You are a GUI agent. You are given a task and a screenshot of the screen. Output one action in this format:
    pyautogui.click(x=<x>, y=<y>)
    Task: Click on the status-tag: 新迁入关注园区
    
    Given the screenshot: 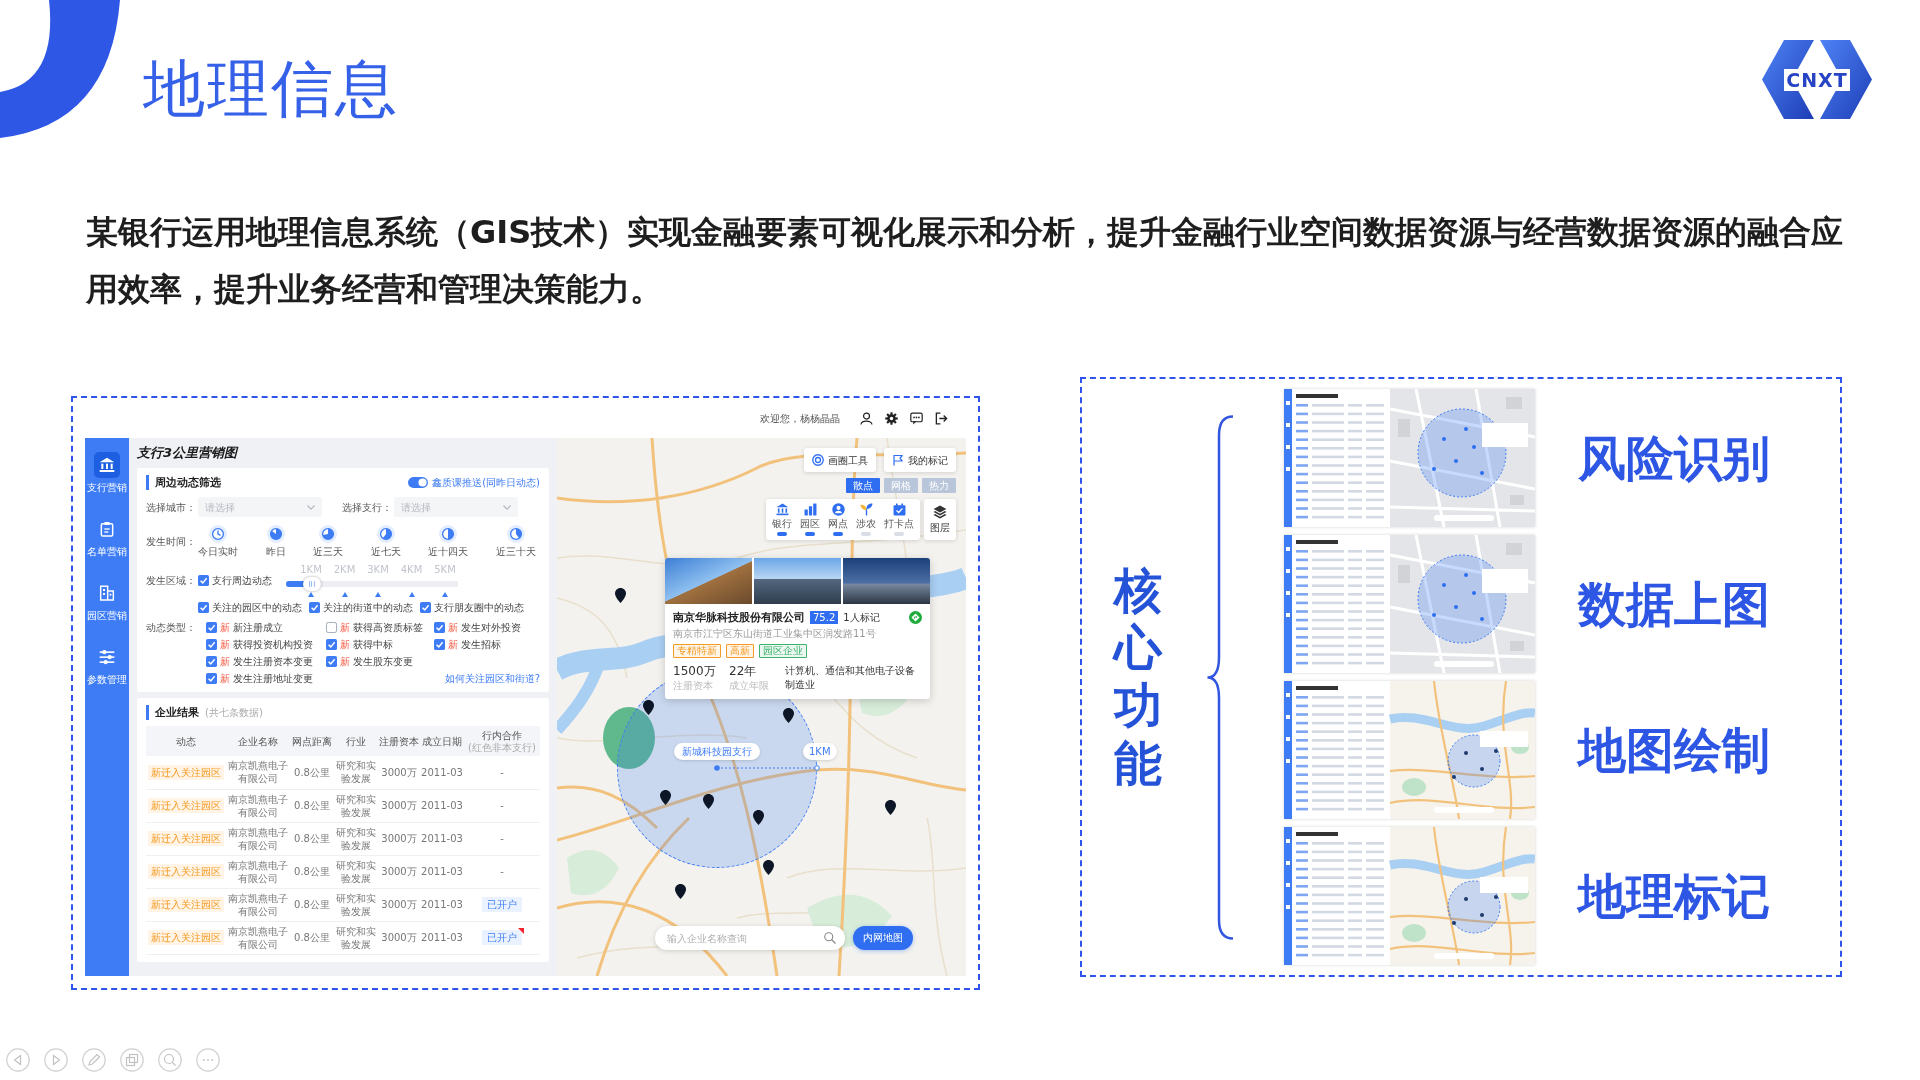 What is the action you would take?
    pyautogui.click(x=186, y=805)
    